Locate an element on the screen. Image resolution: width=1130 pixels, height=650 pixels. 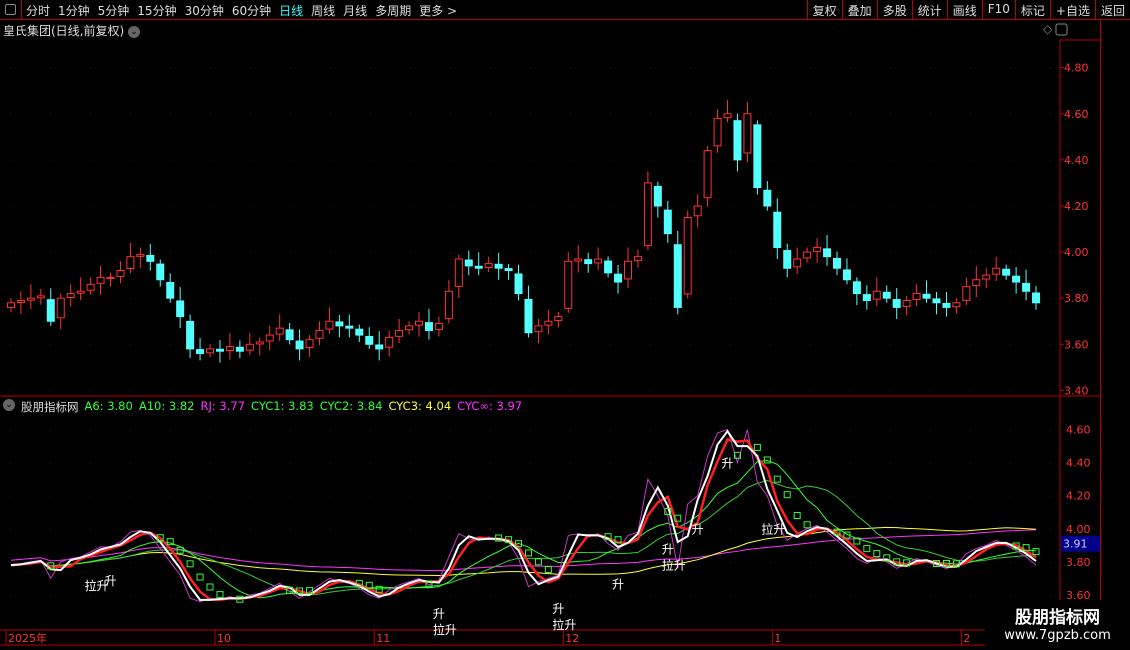
indicator-value: A6: 3.80 is located at coordinates (108, 406).